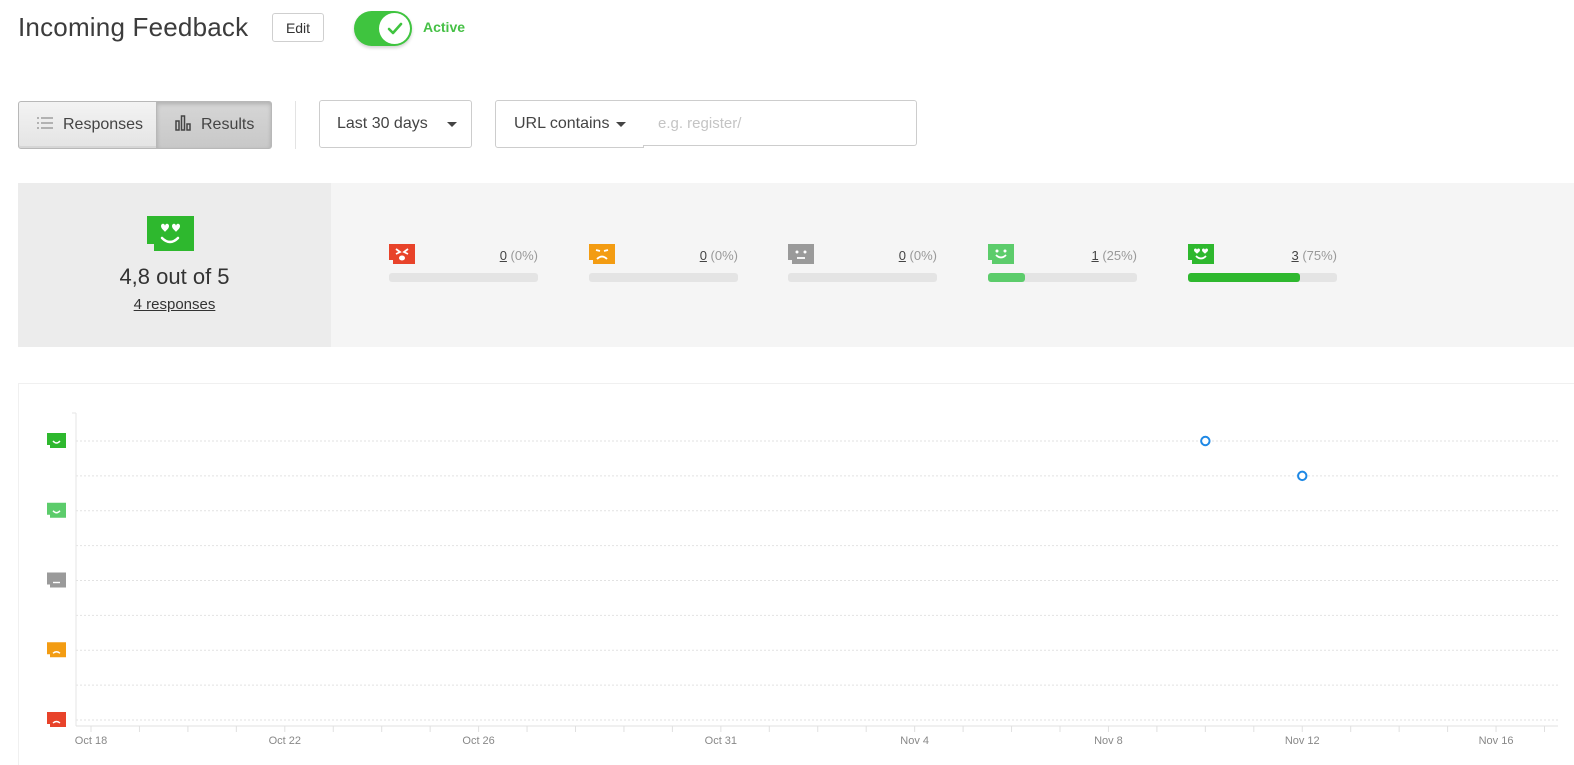  I want to click on rating-percent: (25%), so click(1119, 255).